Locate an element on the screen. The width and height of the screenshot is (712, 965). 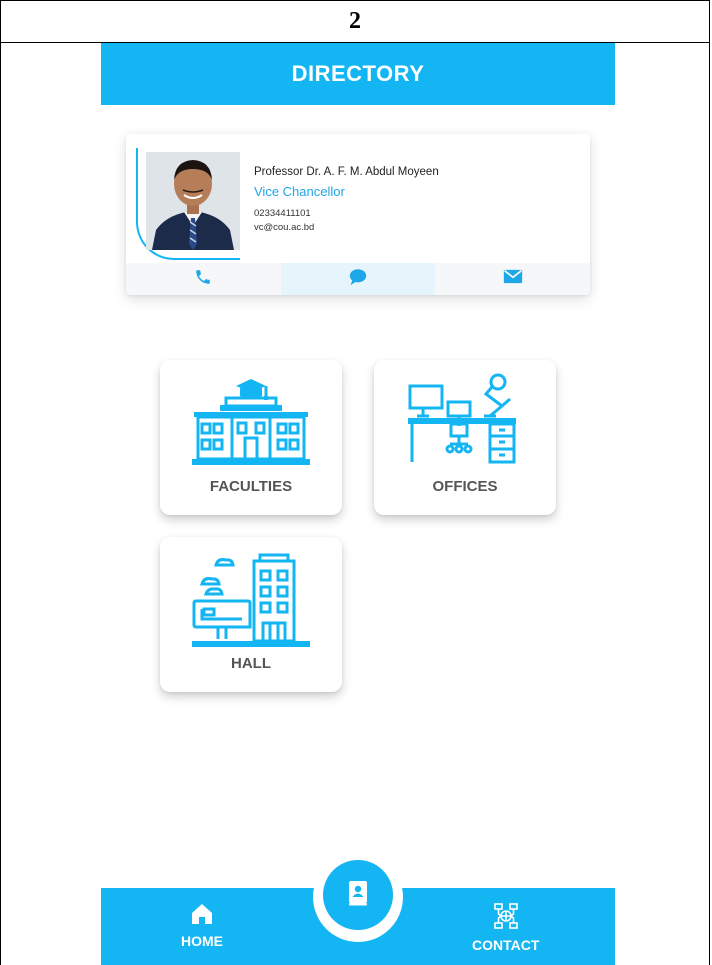
hall-tile: HALL is located at coordinates (251, 614).